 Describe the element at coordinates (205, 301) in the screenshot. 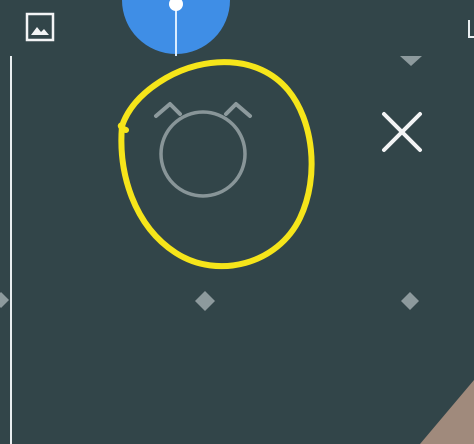

I see `diamond-marker-center` at that location.